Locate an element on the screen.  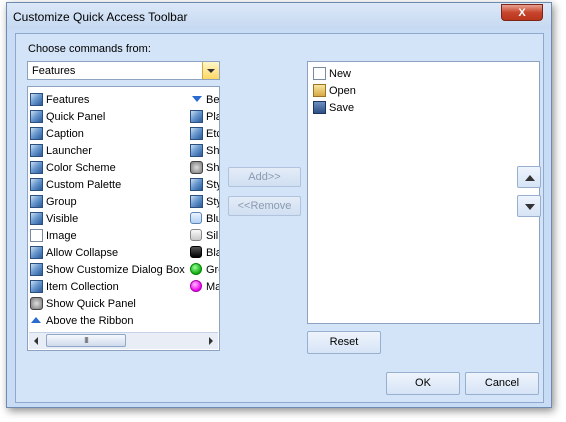
magenta-swatch-icon is located at coordinates (196, 286).